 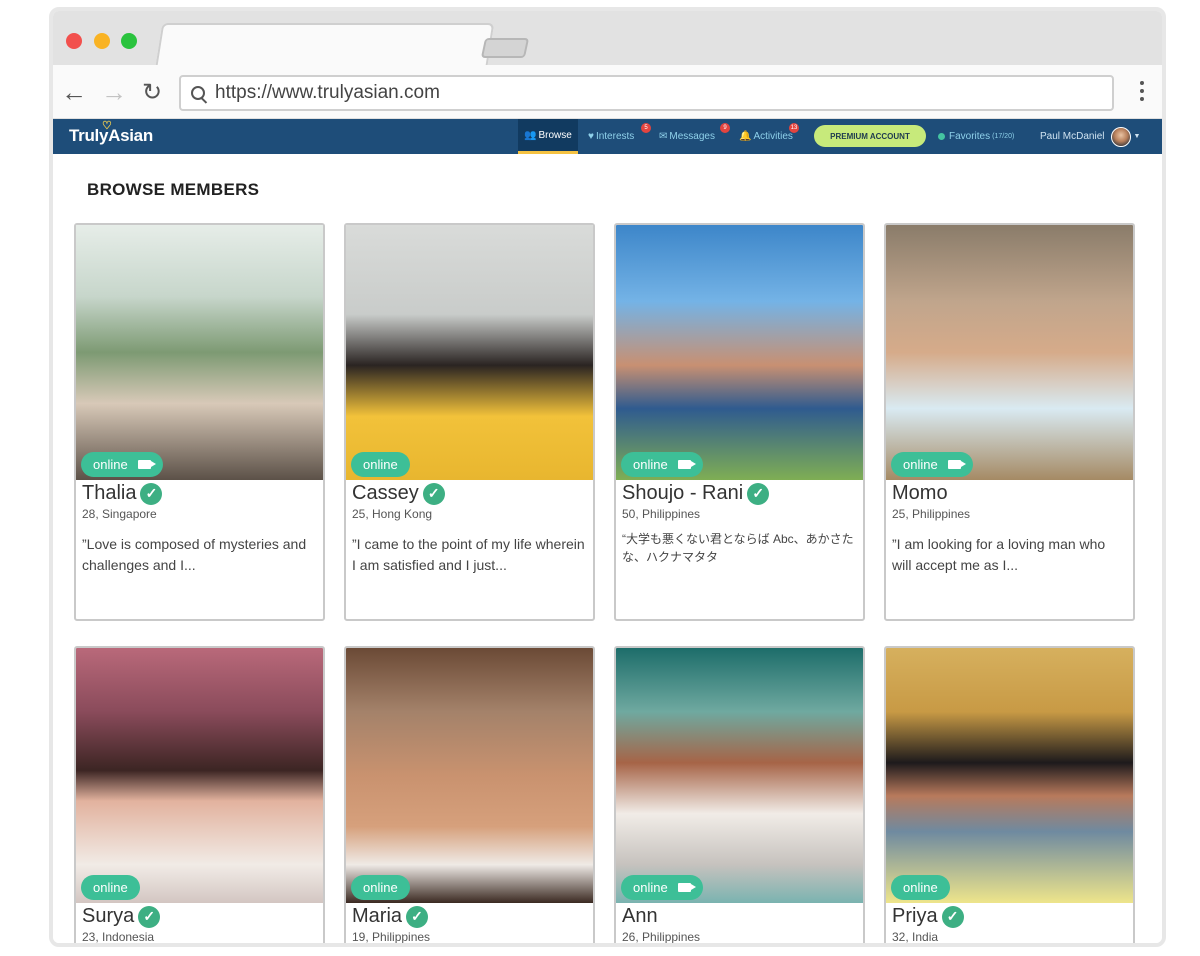 I want to click on browser-toolbar: ← → ↻, so click(x=607, y=92).